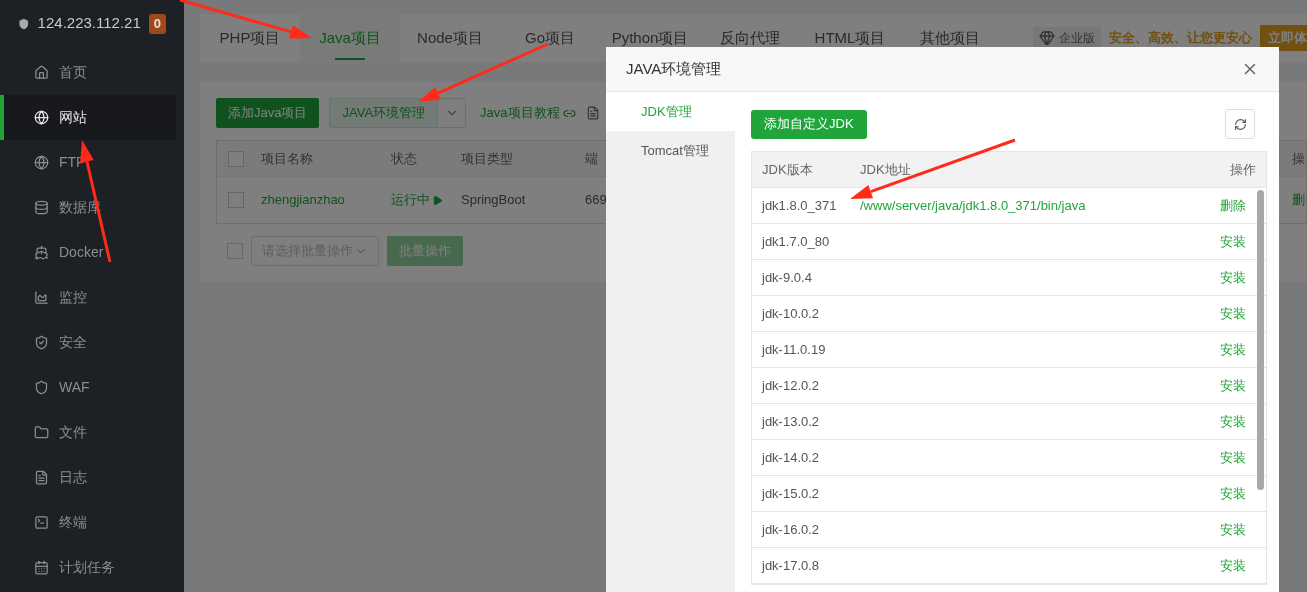  What do you see at coordinates (41, 297) in the screenshot?
I see `chart-icon` at bounding box center [41, 297].